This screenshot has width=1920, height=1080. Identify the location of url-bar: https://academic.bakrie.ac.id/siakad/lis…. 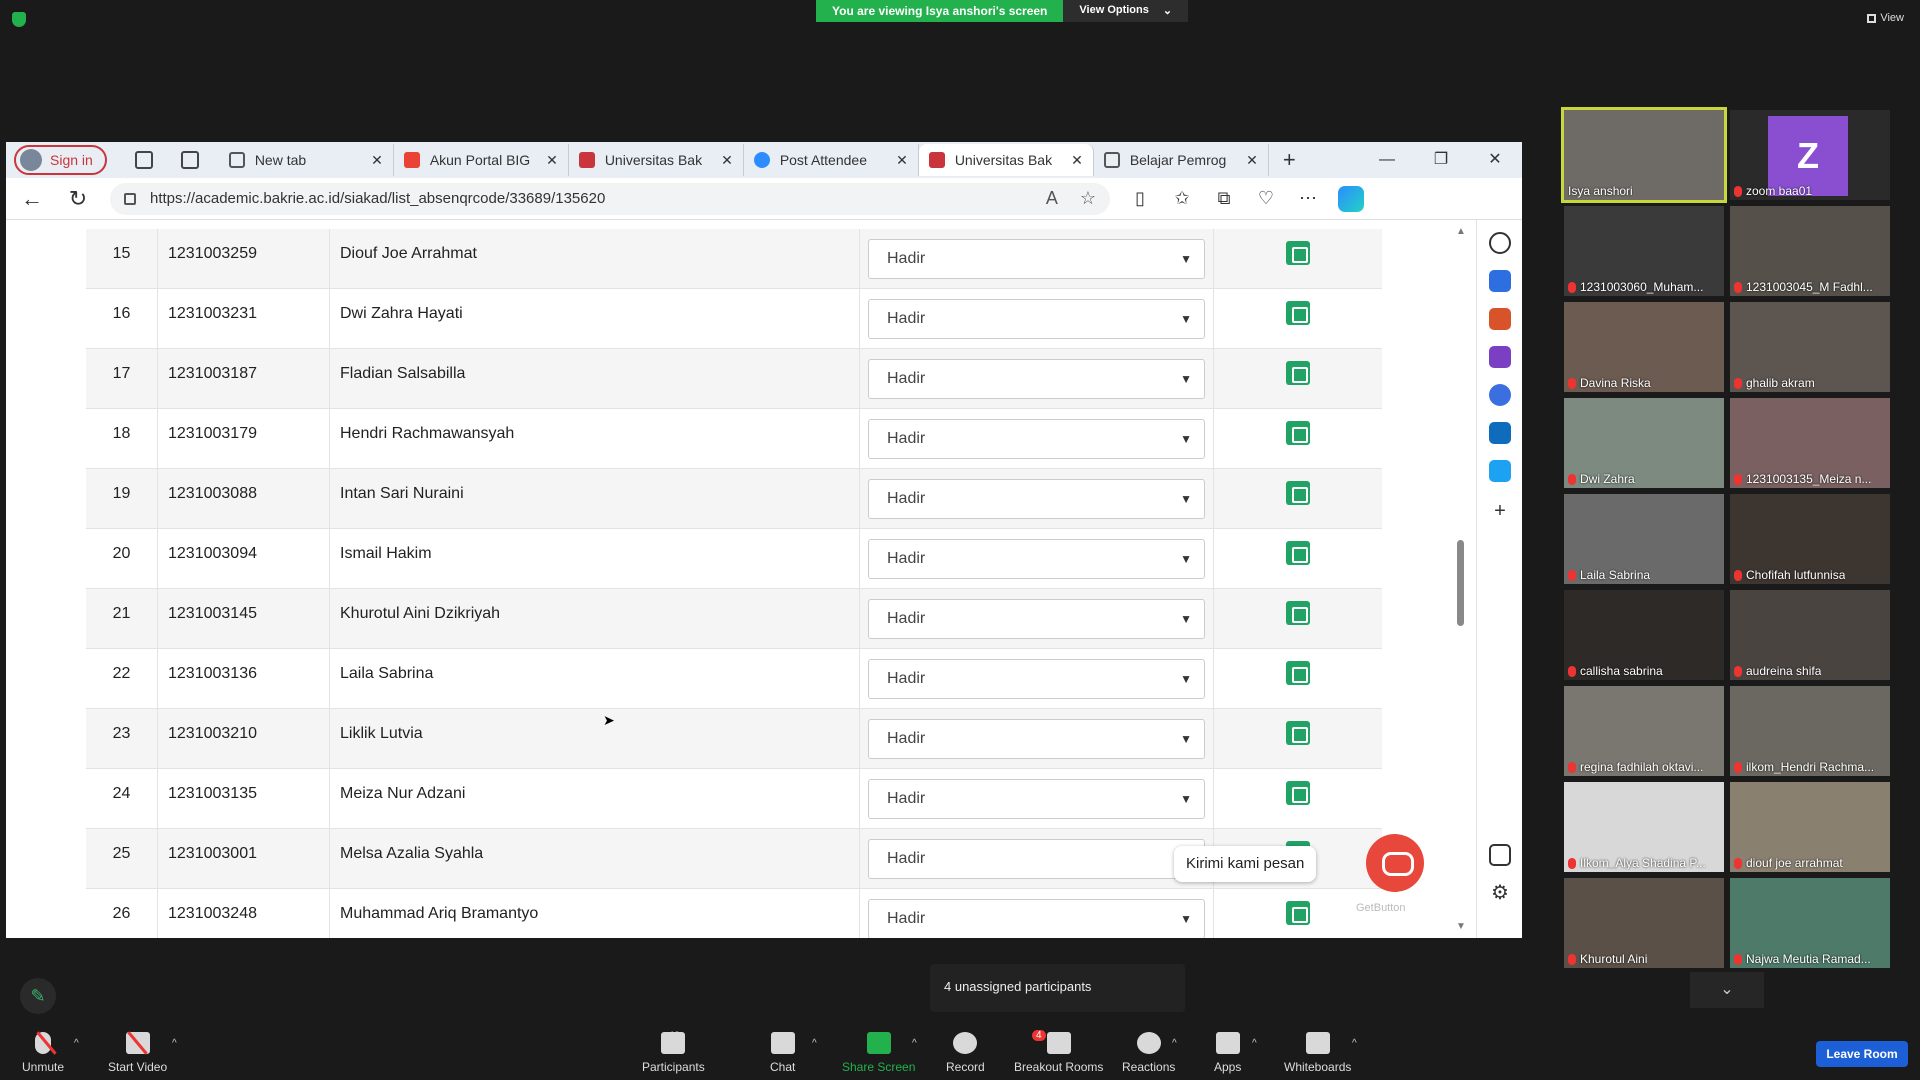
(610, 198).